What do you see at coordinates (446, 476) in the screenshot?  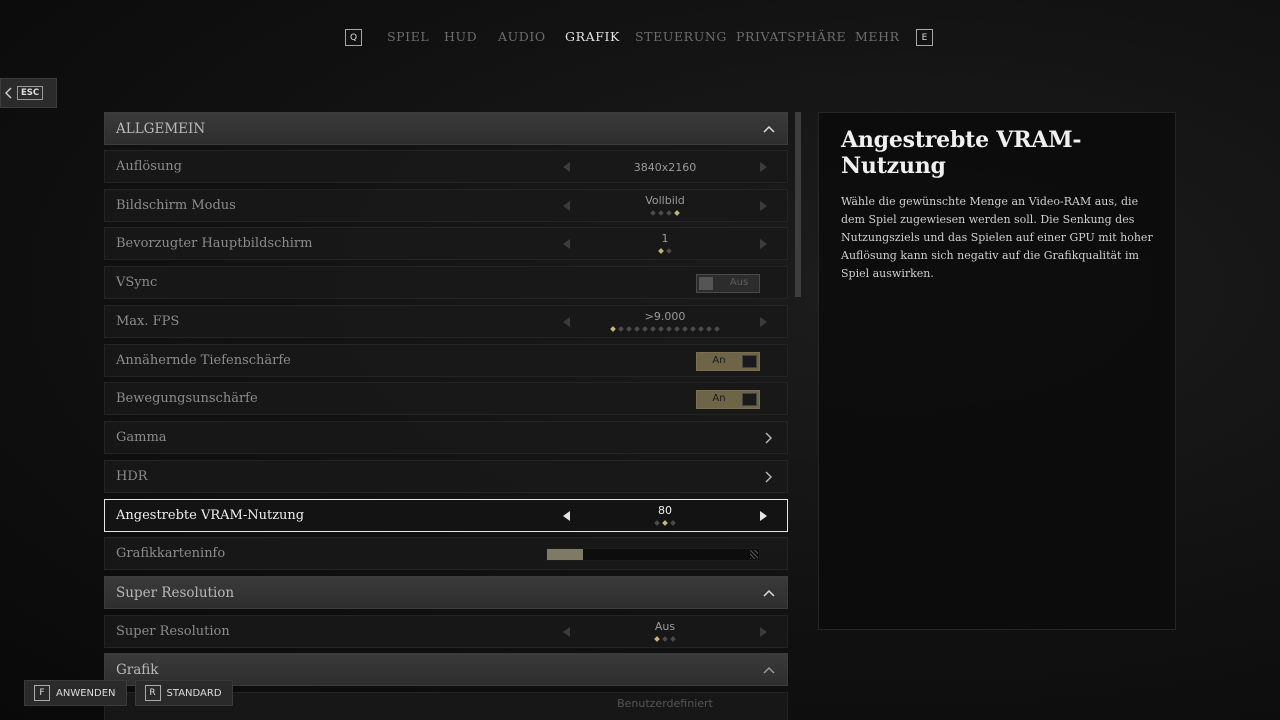 I see `setting-hdr: HDR` at bounding box center [446, 476].